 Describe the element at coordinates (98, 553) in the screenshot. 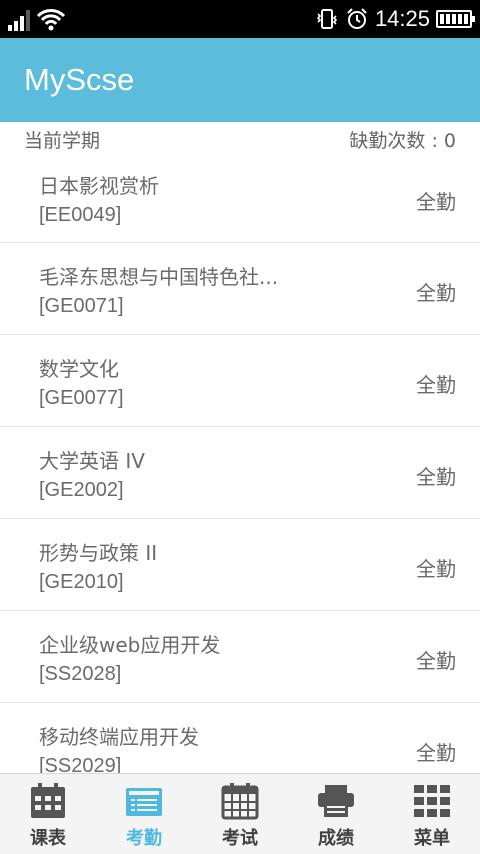

I see `course-name: 形势与政策 II` at that location.